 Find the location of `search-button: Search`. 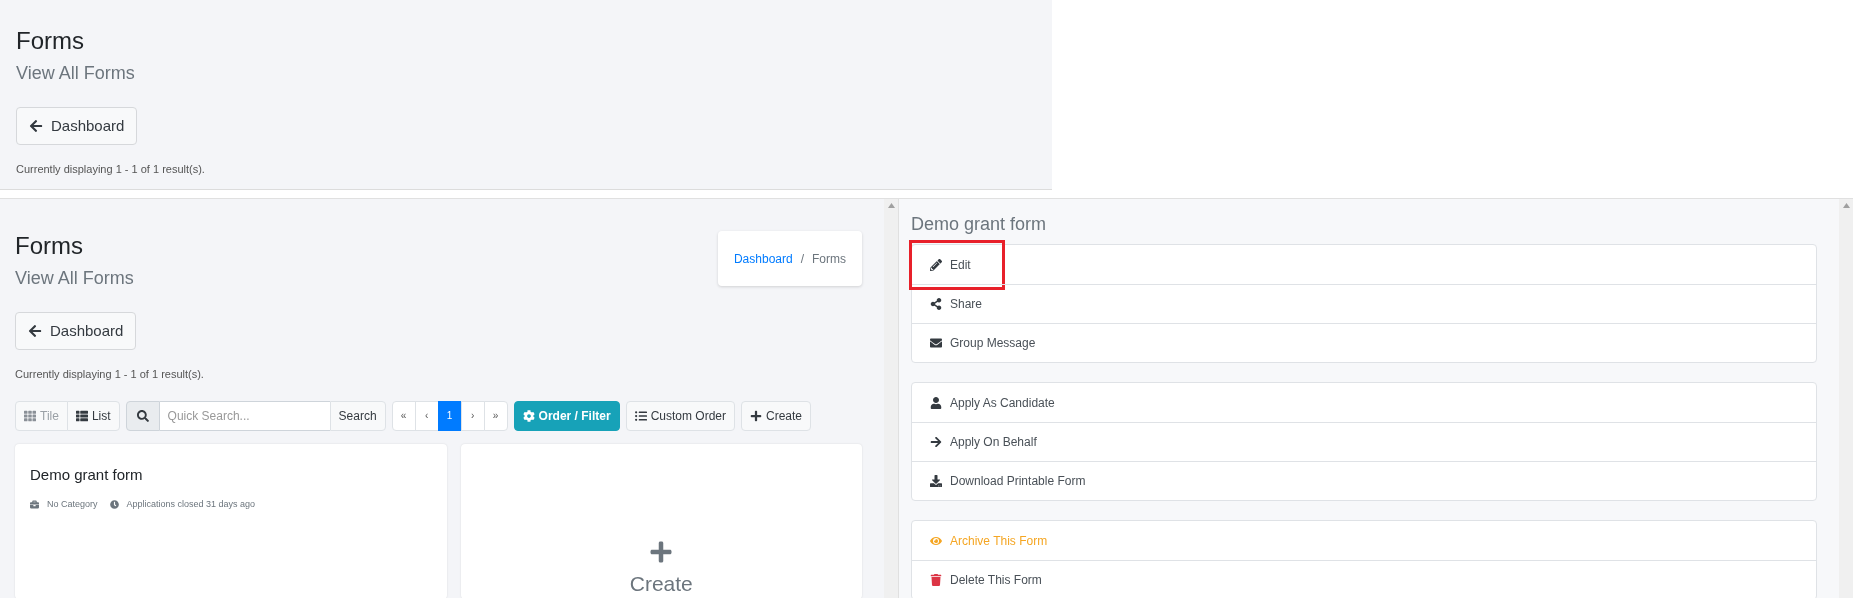

search-button: Search is located at coordinates (357, 415).